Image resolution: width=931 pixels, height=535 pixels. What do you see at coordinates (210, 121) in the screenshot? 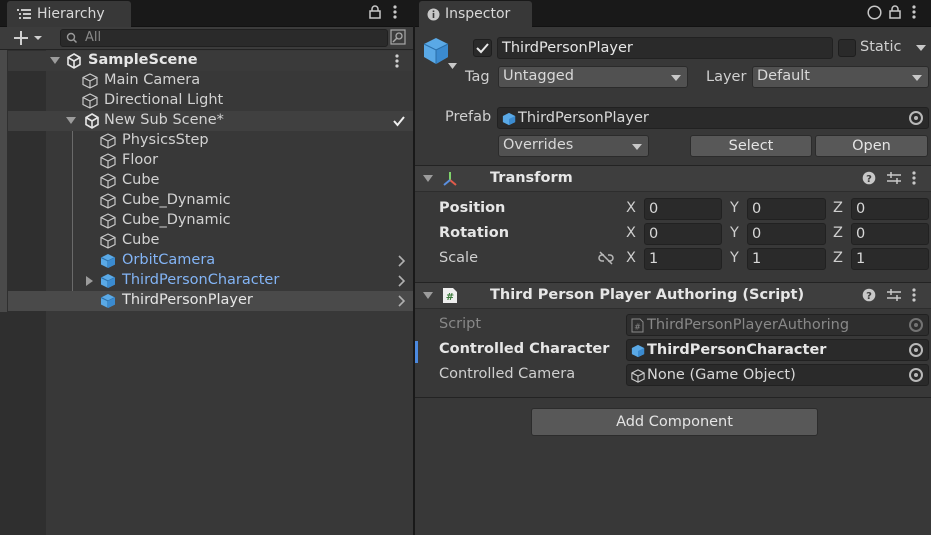
I see `subscene-row: New Sub Scene*` at bounding box center [210, 121].